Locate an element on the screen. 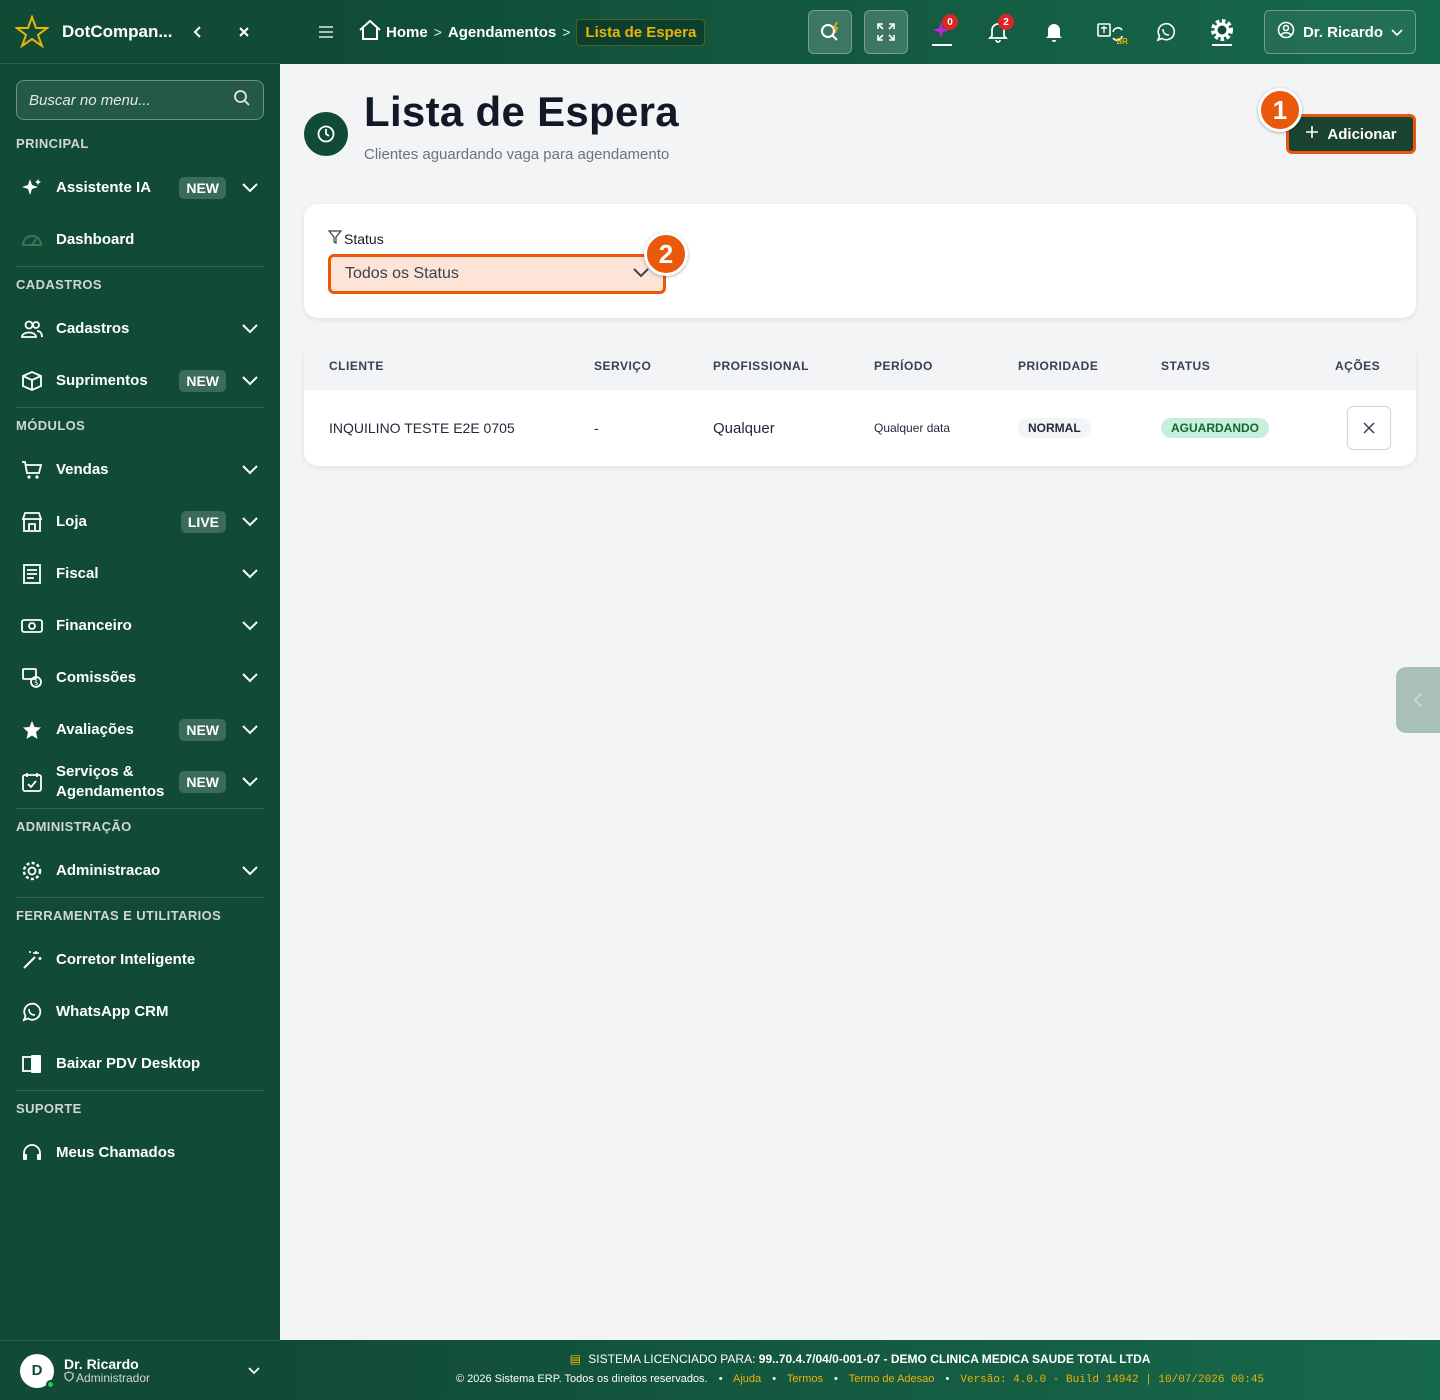 This screenshot has height=1400, width=1440. search-icon is located at coordinates (242, 100).